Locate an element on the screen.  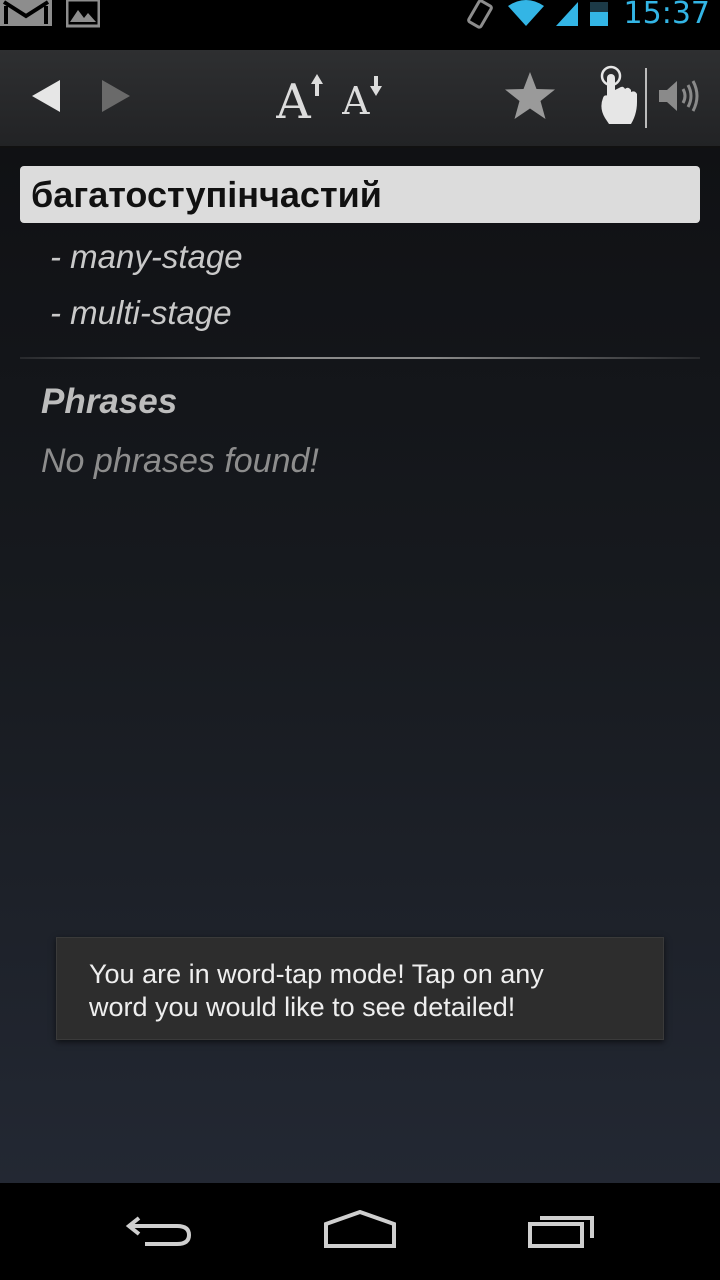
nav-back-button is located at coordinates (160, 1232).